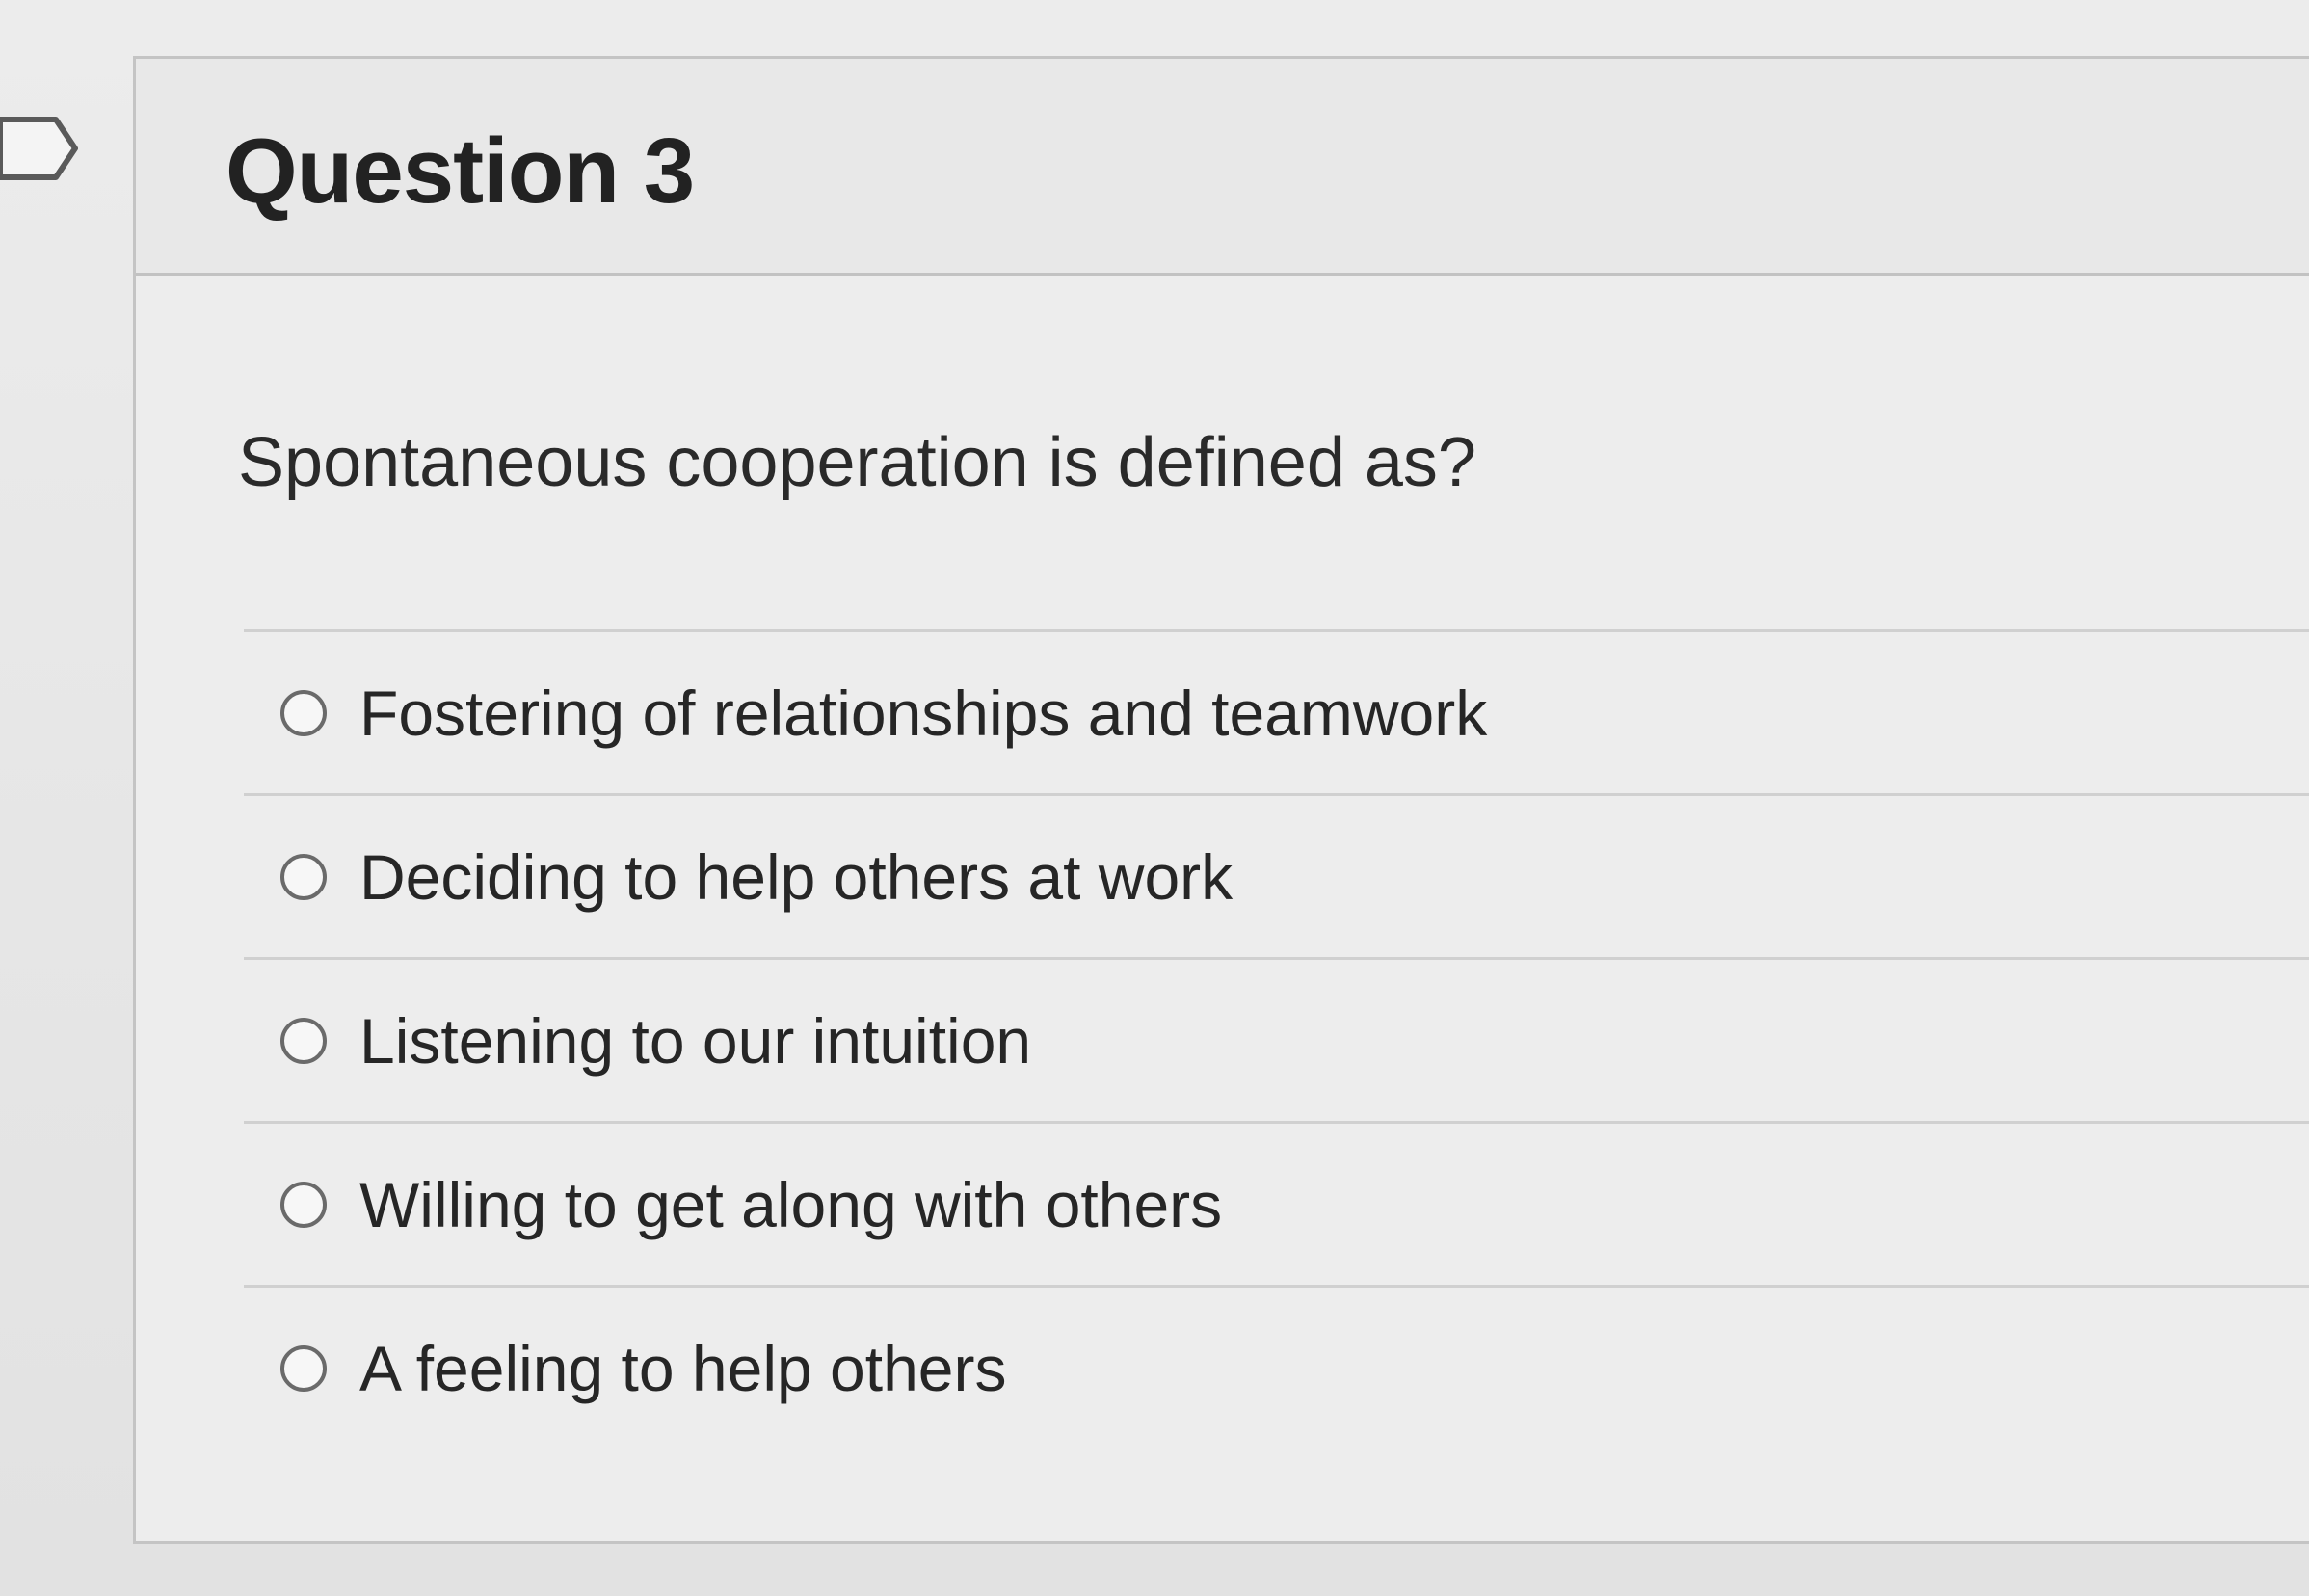  Describe the element at coordinates (682, 1368) in the screenshot. I see `answer-label: A feeling to help others` at that location.